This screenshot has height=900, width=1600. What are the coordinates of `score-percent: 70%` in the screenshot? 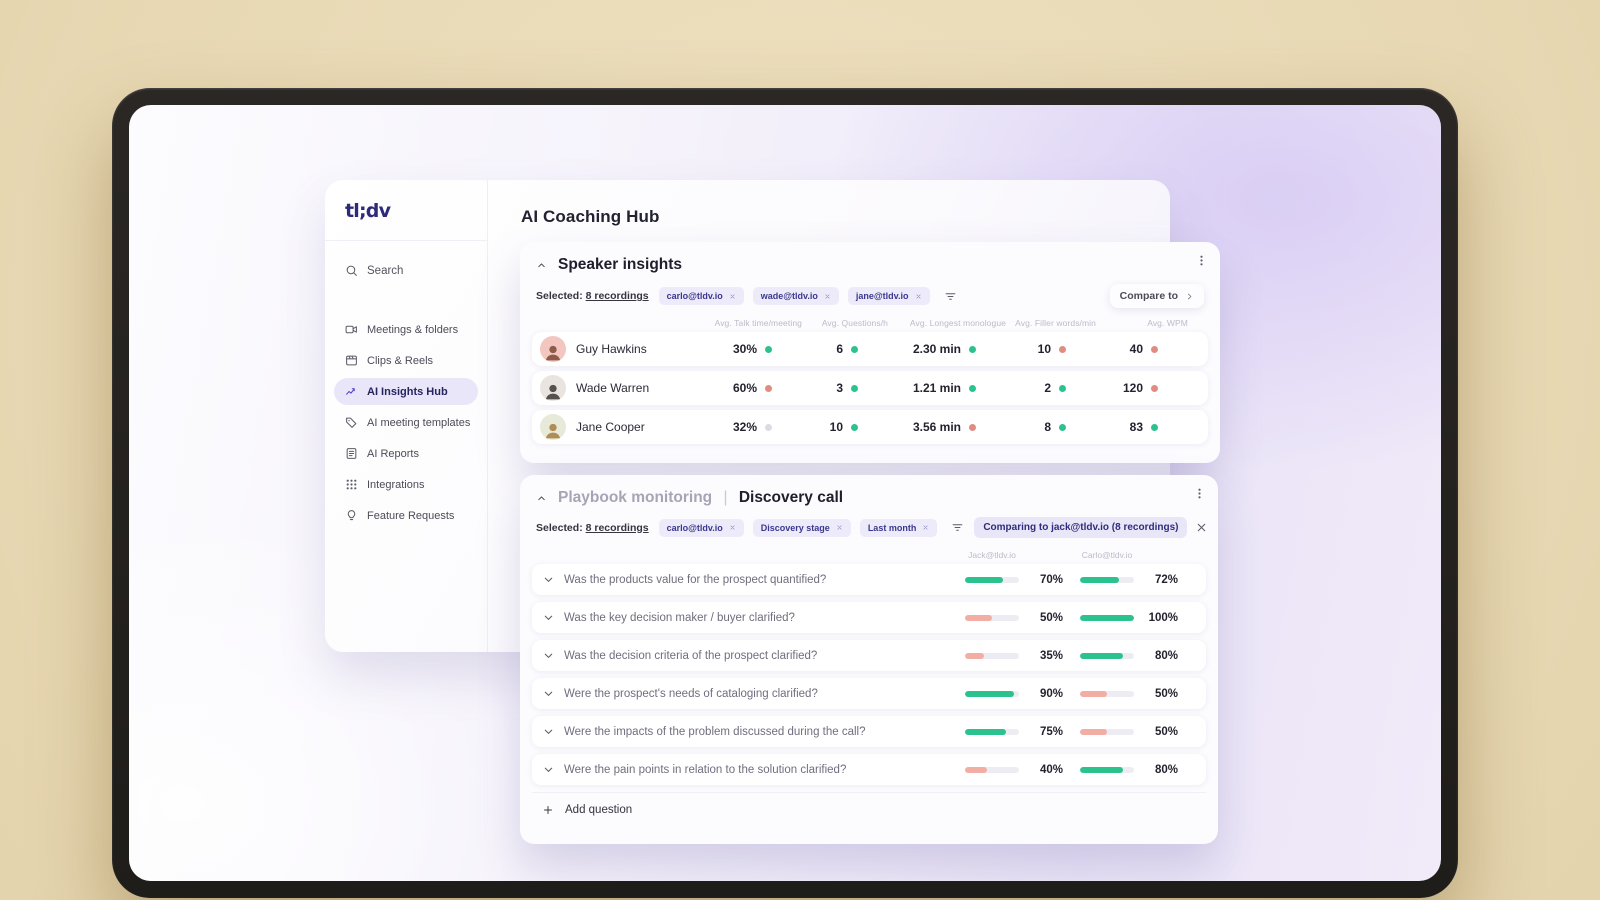 It's located at (1051, 579).